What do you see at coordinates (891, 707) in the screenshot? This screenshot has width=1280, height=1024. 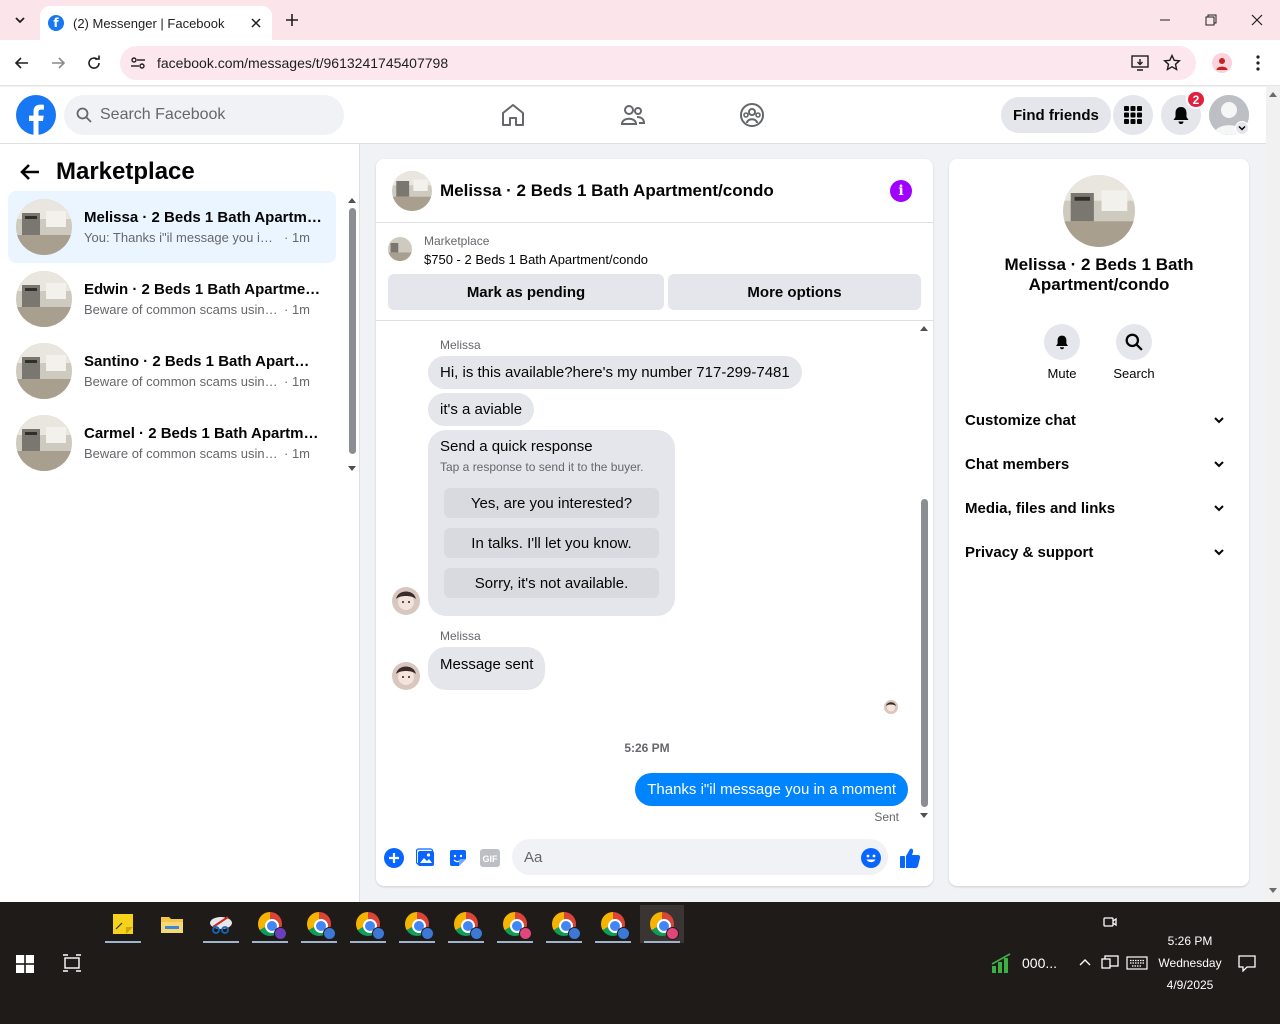 I see `seen-receipt-avatar` at bounding box center [891, 707].